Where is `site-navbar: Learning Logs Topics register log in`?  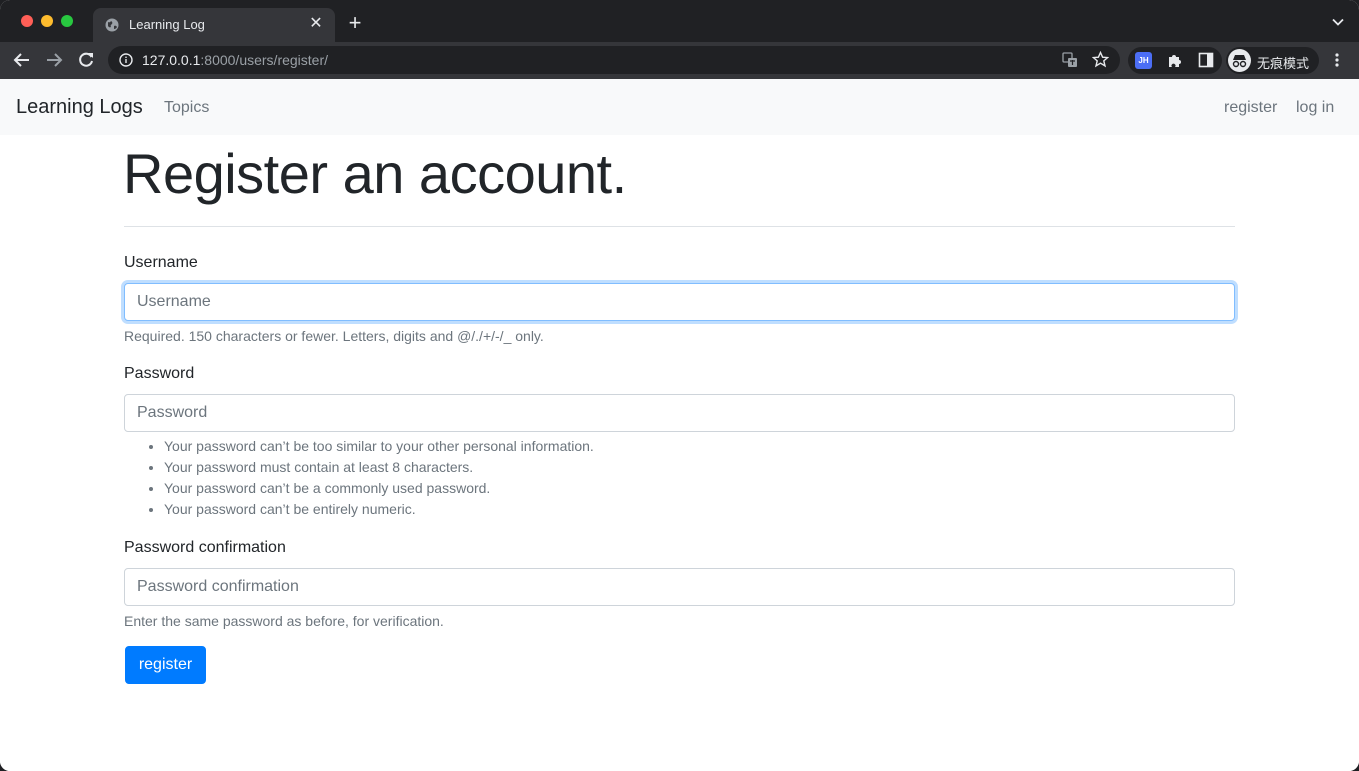 site-navbar: Learning Logs Topics register log in is located at coordinates (679, 107).